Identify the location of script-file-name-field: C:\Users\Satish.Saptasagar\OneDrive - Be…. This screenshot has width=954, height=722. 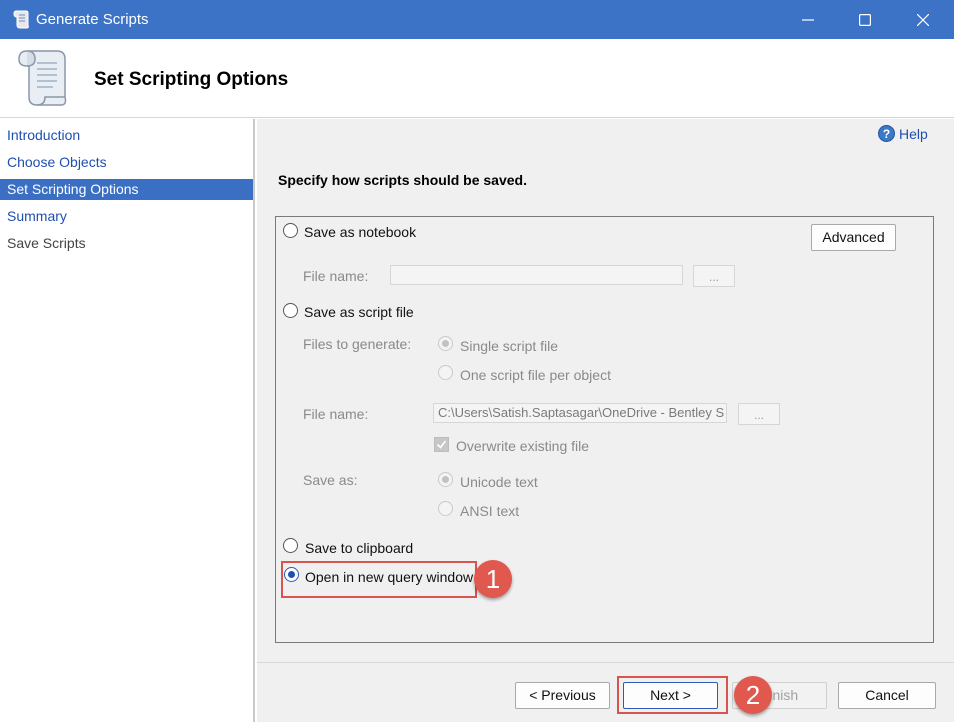
(580, 413).